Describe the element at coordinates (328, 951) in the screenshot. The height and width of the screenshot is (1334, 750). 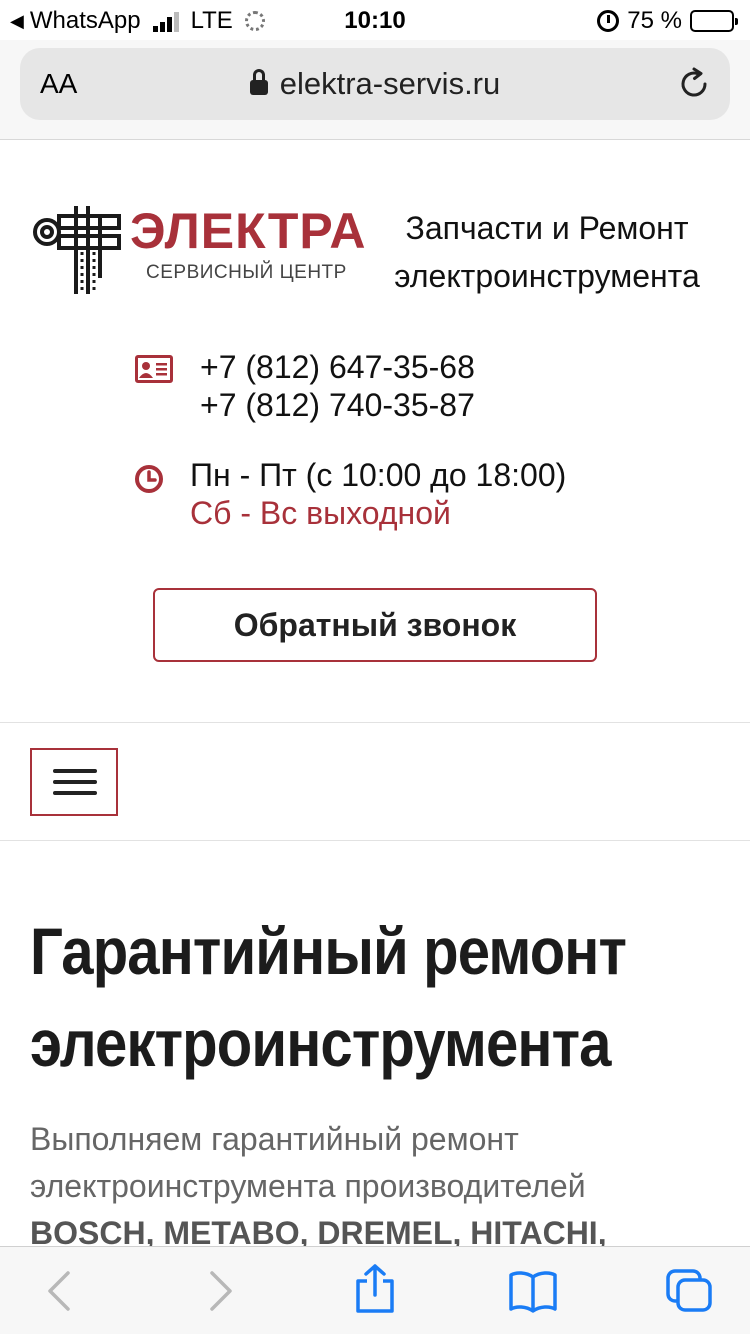
I see `page-title-line1: Гарантийный ремонт` at that location.